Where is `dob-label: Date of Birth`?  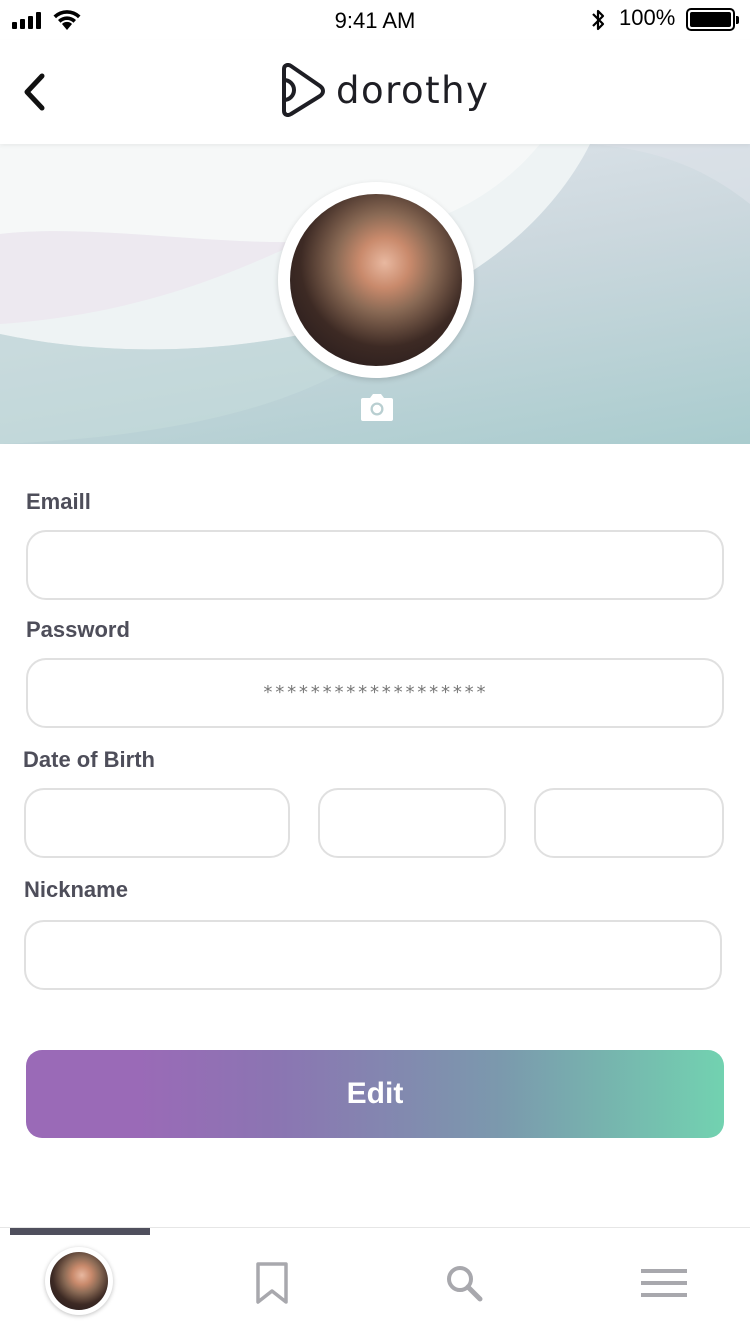 dob-label: Date of Birth is located at coordinates (89, 759).